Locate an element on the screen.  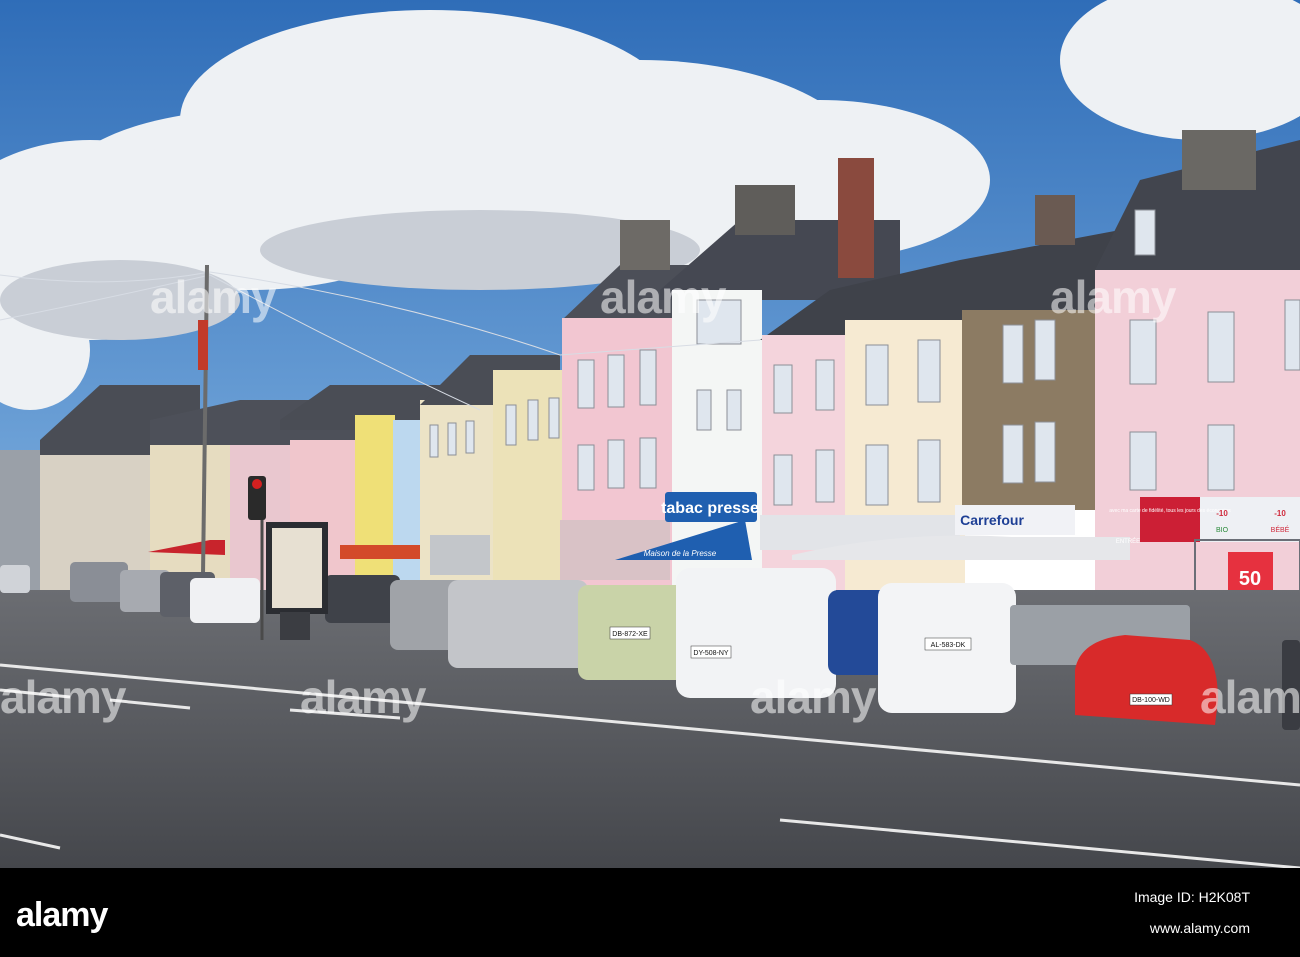
plate-red-roadster: DB-100-WD is located at coordinates (1151, 700).